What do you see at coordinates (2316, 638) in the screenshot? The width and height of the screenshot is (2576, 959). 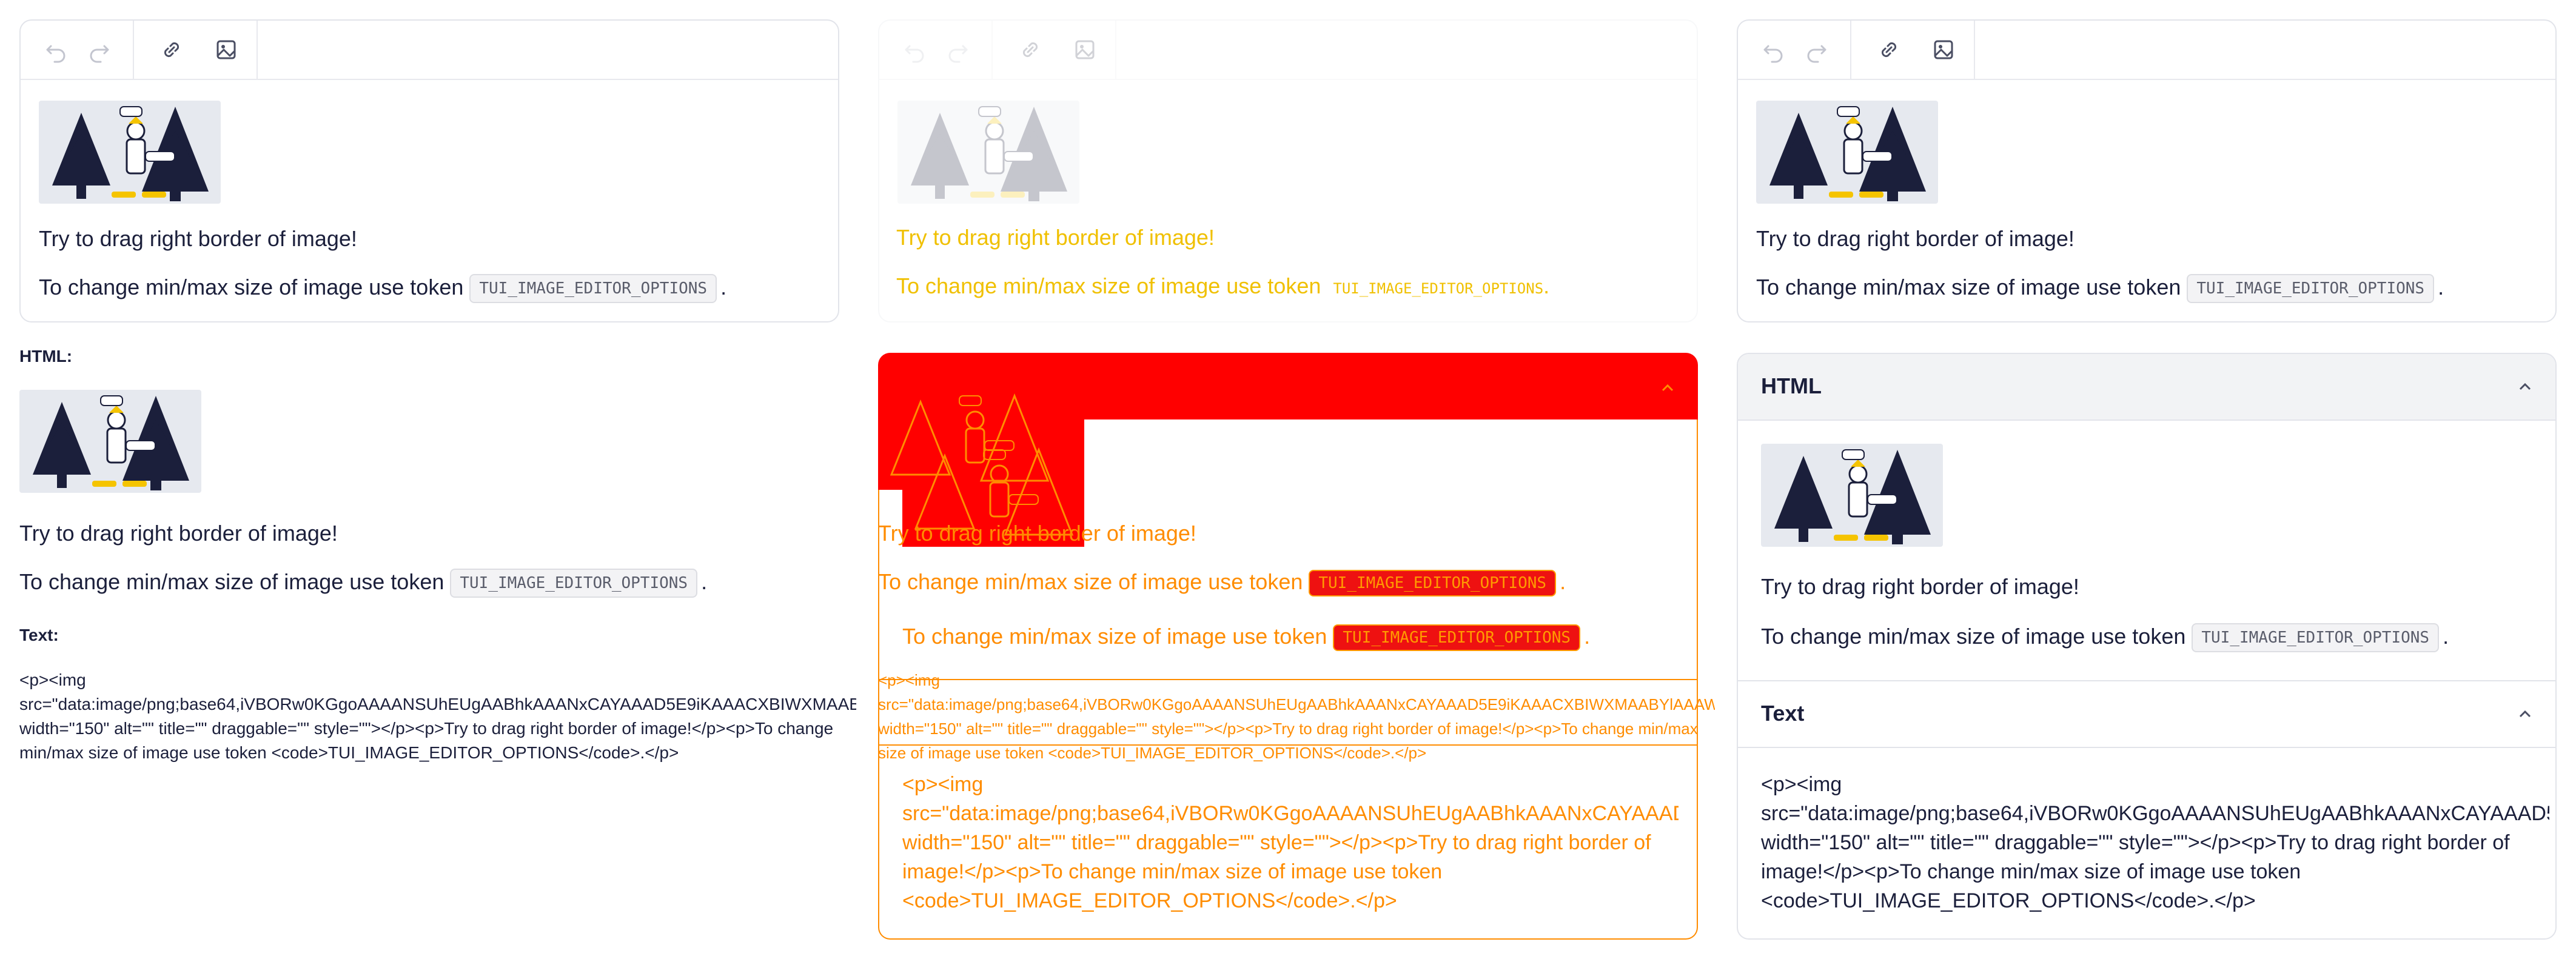 I see `accordion-token-code: TUI_IMAGE_EDITOR_OPTIONS` at bounding box center [2316, 638].